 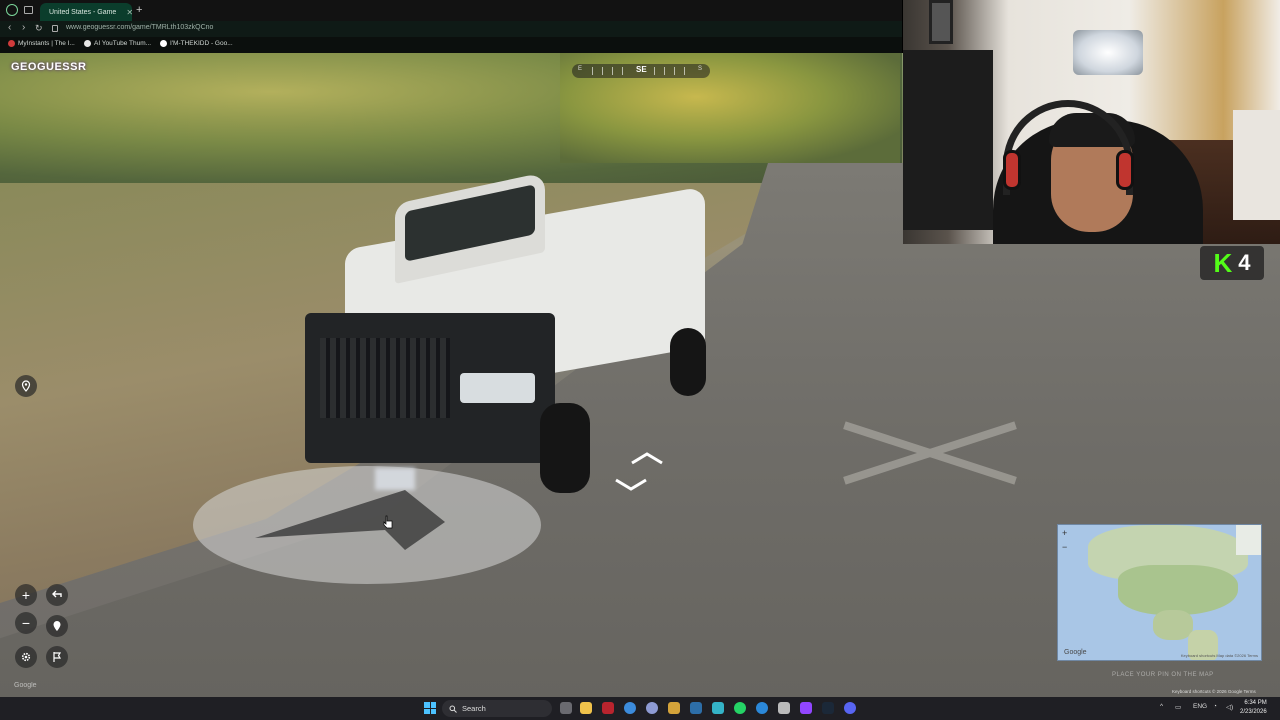 What do you see at coordinates (1163, 675) in the screenshot?
I see `place-guess-hint: PLACE YOUR PIN ON THE MAP` at bounding box center [1163, 675].